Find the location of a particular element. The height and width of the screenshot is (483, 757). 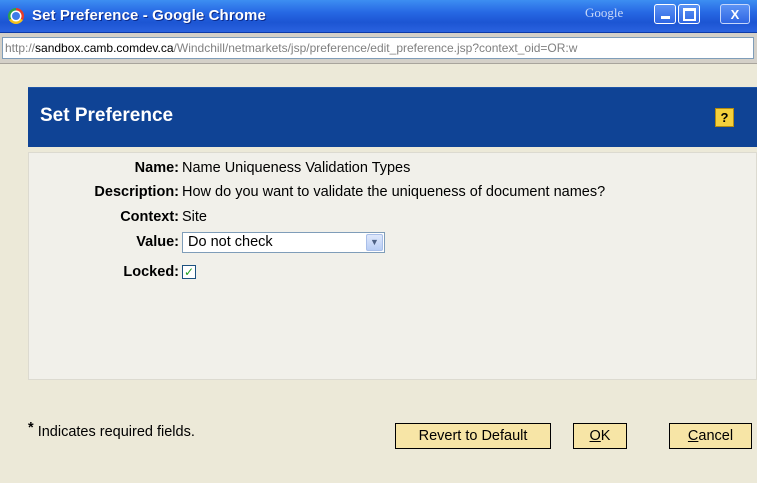

cancel-button: Cancel is located at coordinates (710, 436).